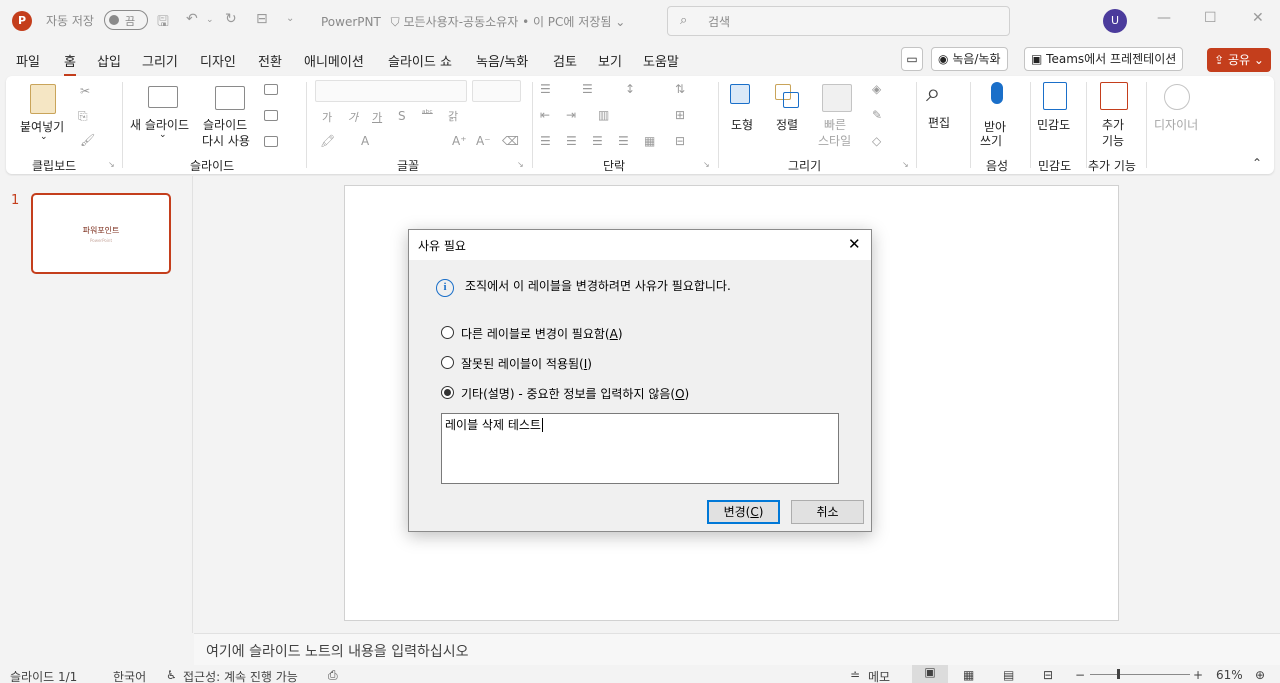 This screenshot has width=1280, height=683. What do you see at coordinates (876, 89) in the screenshot?
I see `shape-fill-icon: ◈` at bounding box center [876, 89].